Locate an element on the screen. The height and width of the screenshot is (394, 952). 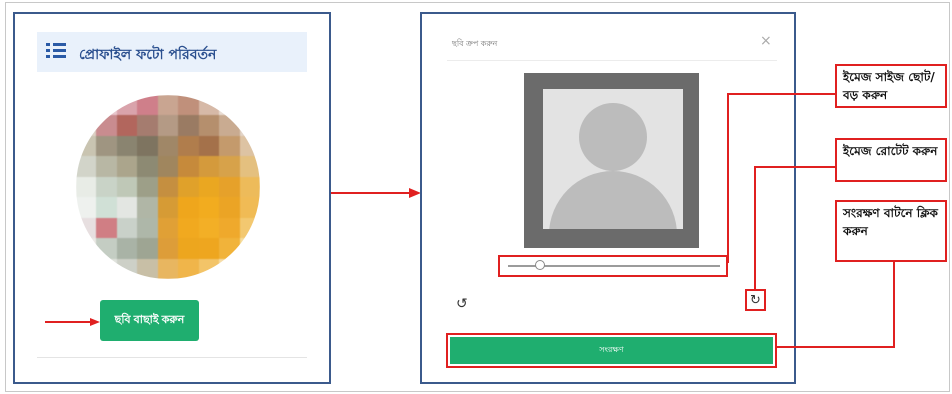
callout-click-save: সংরক্ষণ বাটনে ক্লিক করুন is located at coordinates (891, 231).